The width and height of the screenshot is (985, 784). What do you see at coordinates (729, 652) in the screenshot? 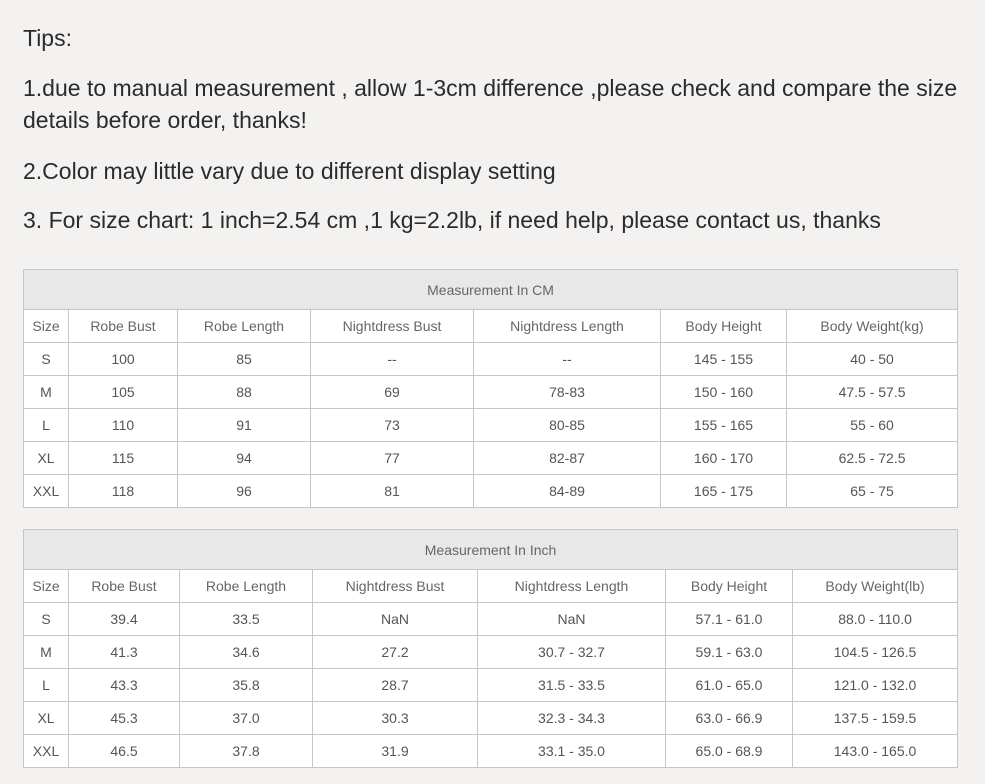
I see `table-cell: 59.1 - 63.0` at bounding box center [729, 652].